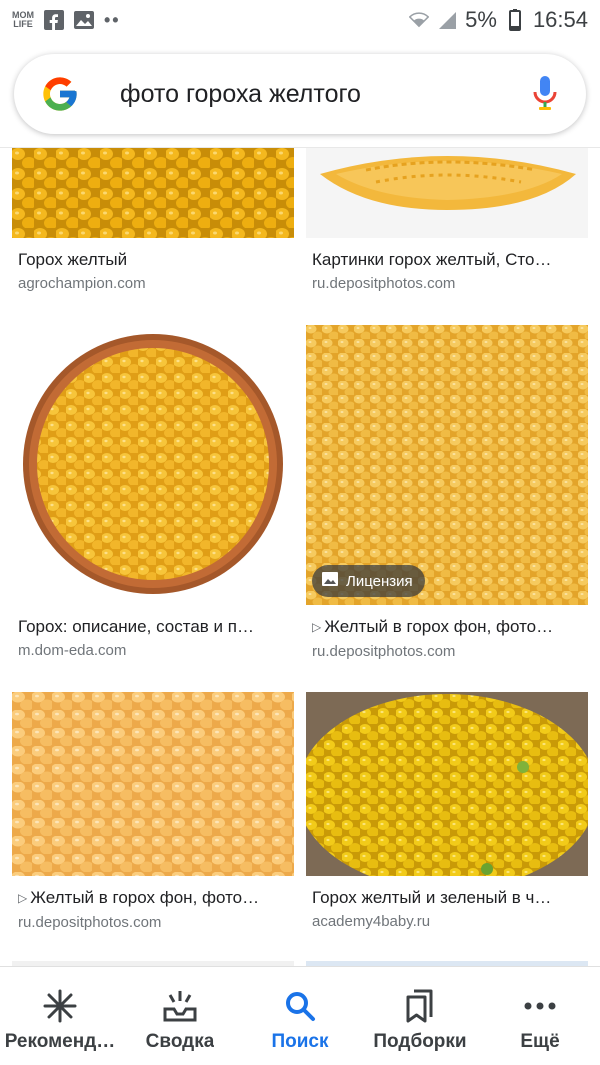  I want to click on license-label: Лицензия, so click(379, 581).